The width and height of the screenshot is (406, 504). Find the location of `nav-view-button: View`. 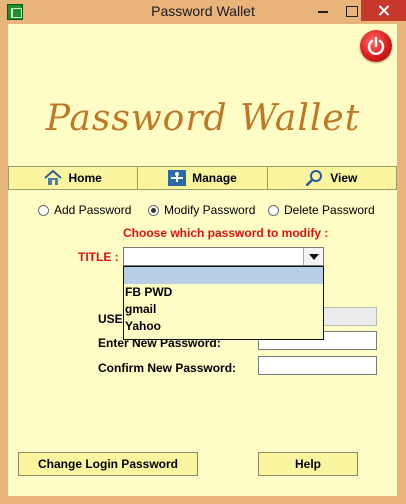

nav-view-button: View is located at coordinates (332, 178).